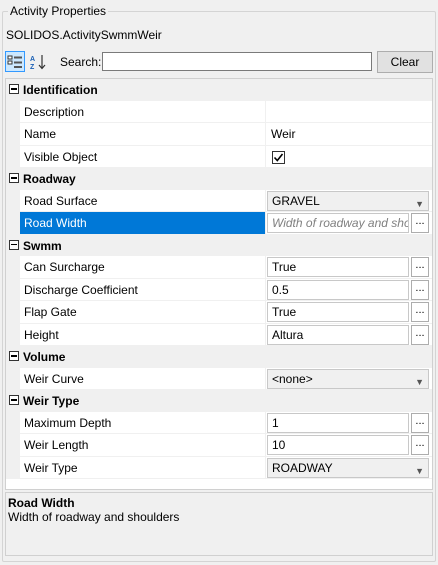  What do you see at coordinates (51, 401) in the screenshot?
I see `category-label: Weir Type` at bounding box center [51, 401].